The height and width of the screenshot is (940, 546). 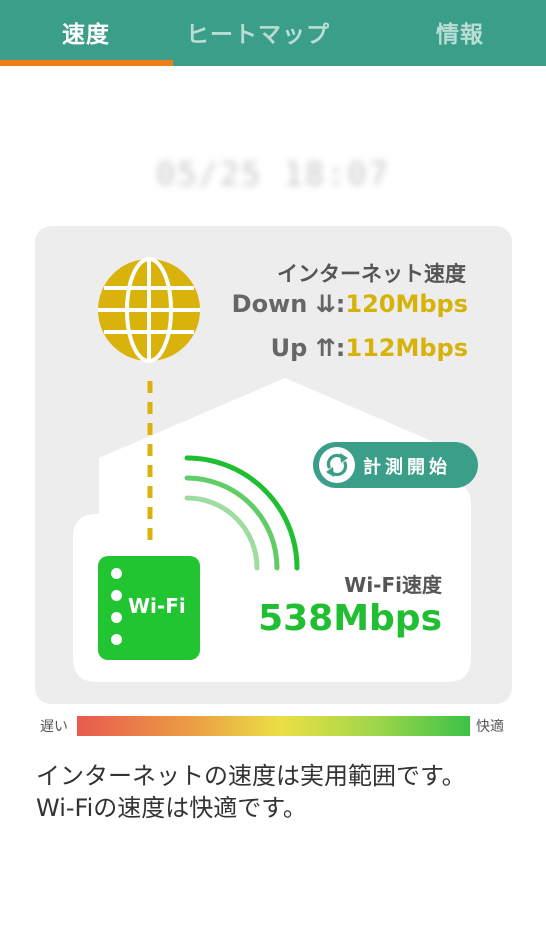 What do you see at coordinates (149, 310) in the screenshot?
I see `globe-icon` at bounding box center [149, 310].